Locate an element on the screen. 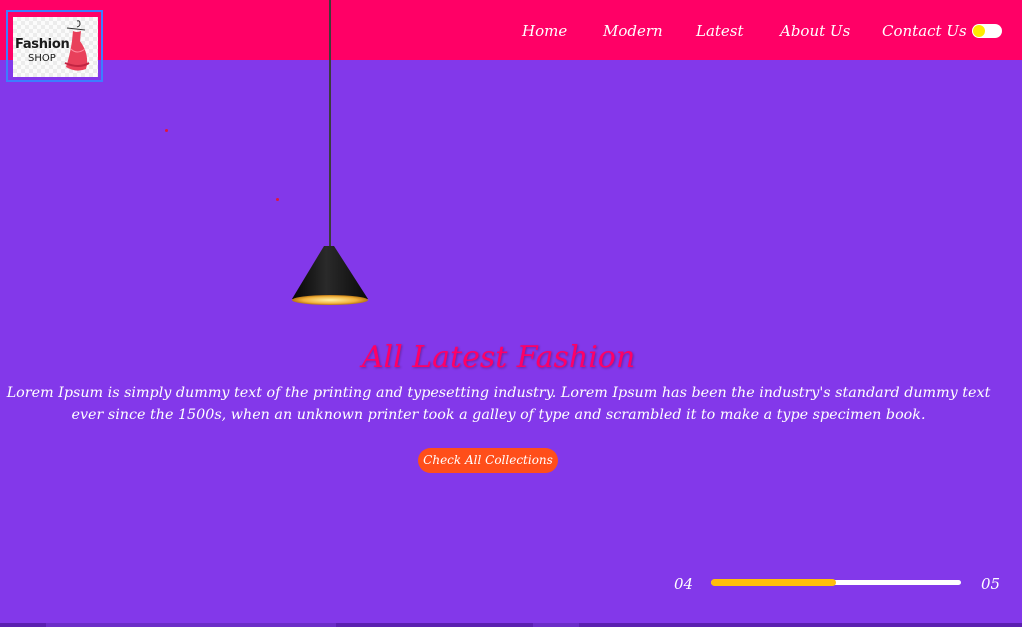 The width and height of the screenshot is (1022, 627). check-collections-button: Check All Collections is located at coordinates (488, 460).